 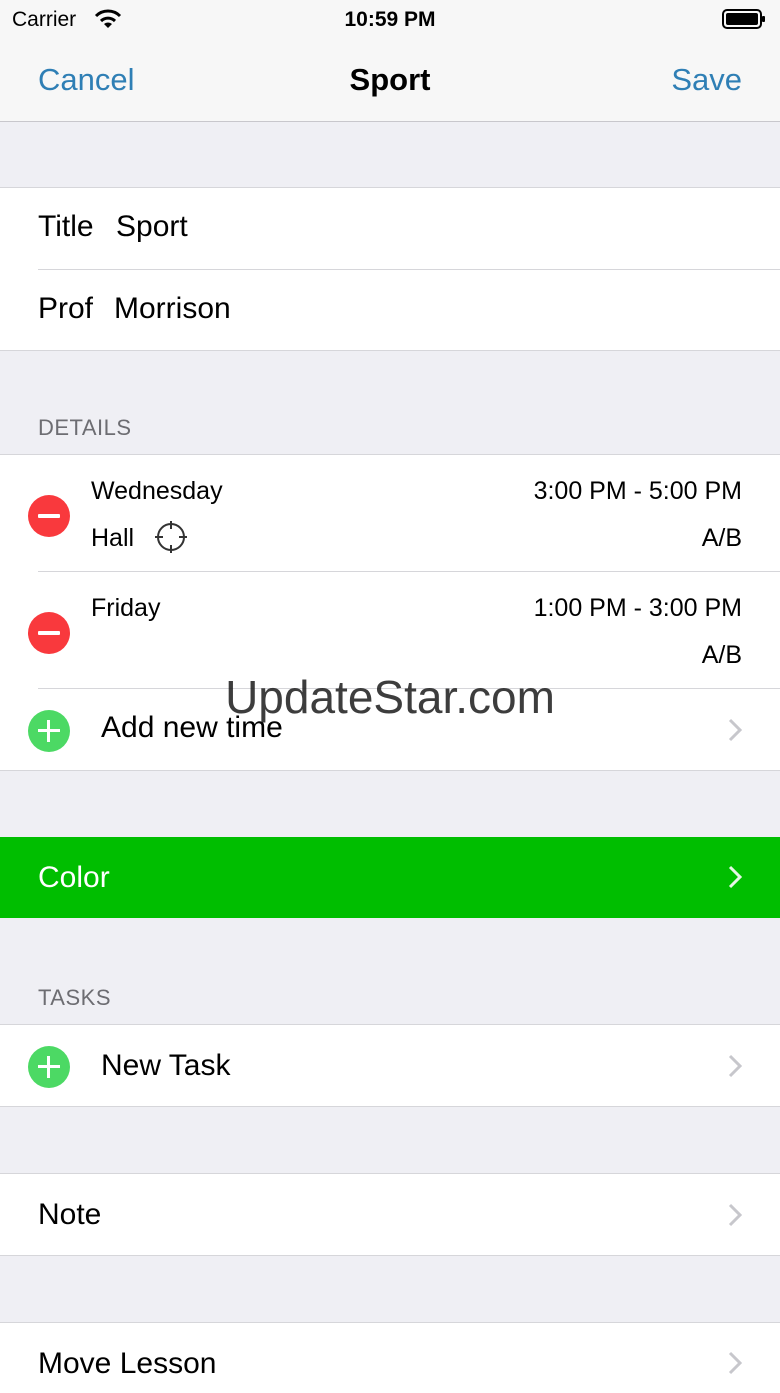 What do you see at coordinates (390, 877) in the screenshot?
I see `color-row: Color` at bounding box center [390, 877].